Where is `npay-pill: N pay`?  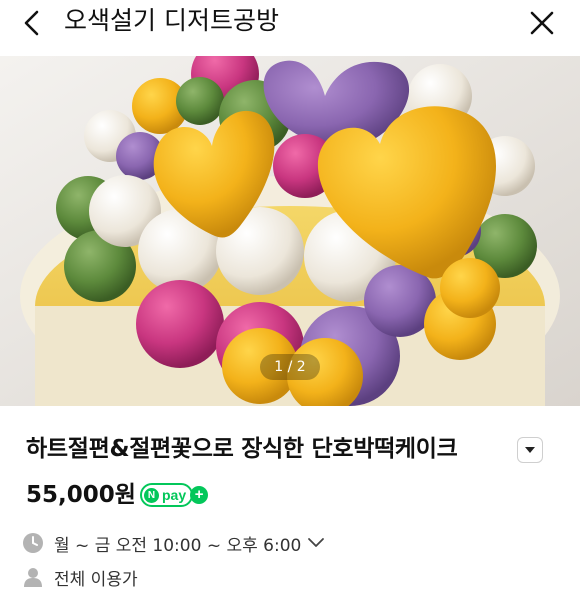
npay-pill: N pay is located at coordinates (167, 495).